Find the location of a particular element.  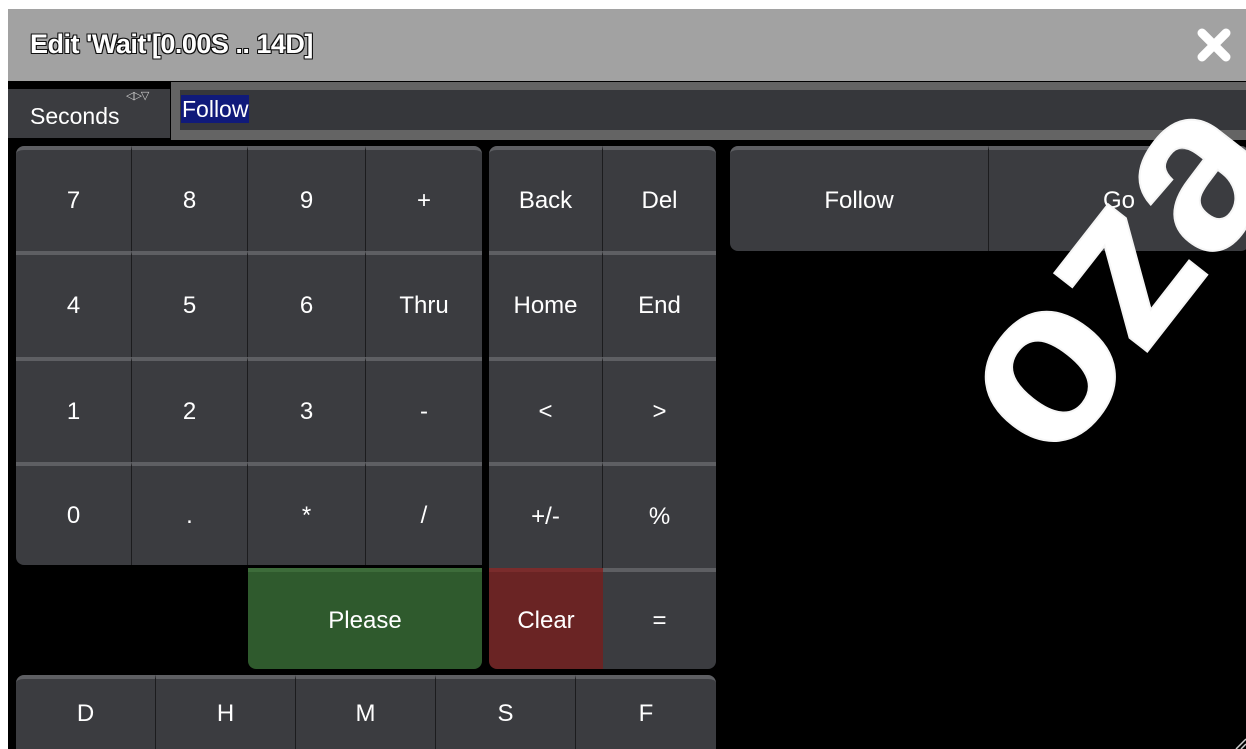

key-7: 7 is located at coordinates (74, 198).